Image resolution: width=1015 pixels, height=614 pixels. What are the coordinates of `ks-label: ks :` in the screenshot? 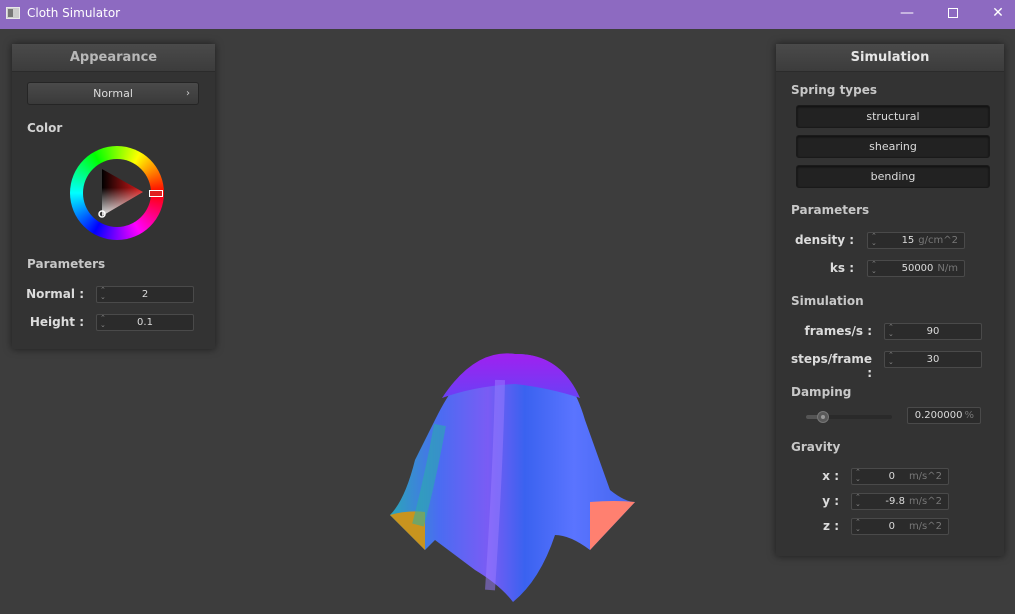 It's located at (841, 268).